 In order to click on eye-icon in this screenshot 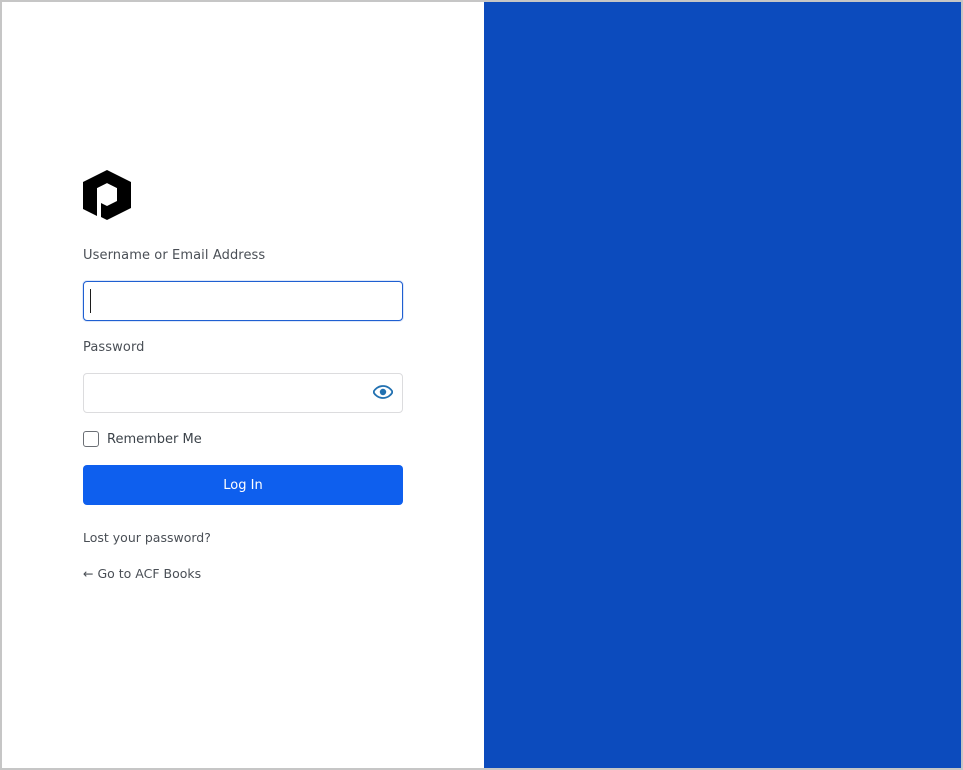, I will do `click(383, 393)`.